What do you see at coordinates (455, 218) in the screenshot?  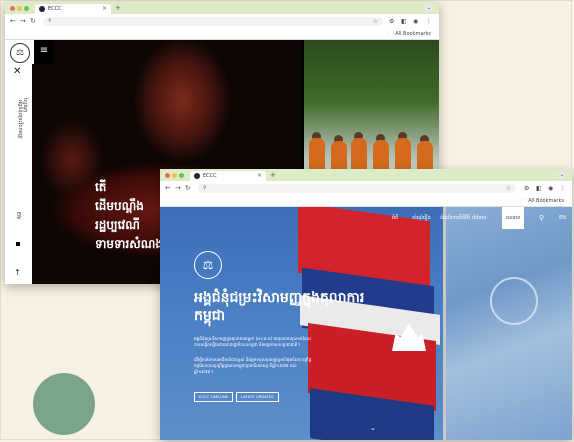 I see `nav-proceedings: ដំណើរការនីតិវិធី` at bounding box center [455, 218].